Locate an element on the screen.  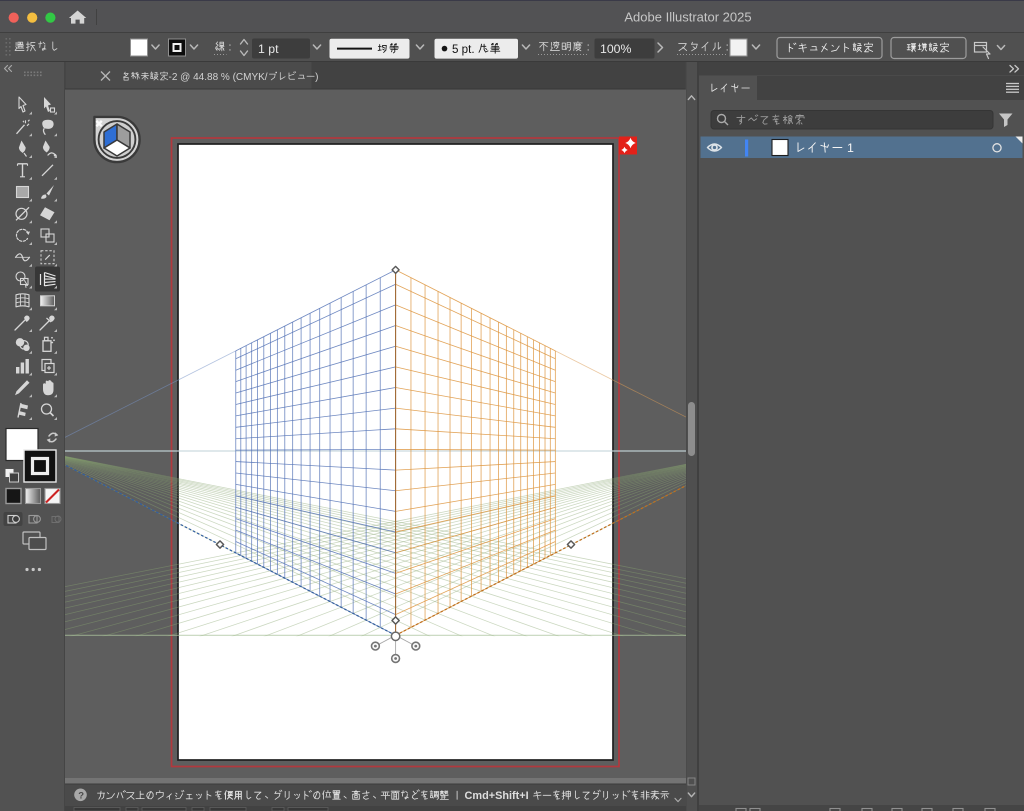
svg-text: -2 @ 44.88 % (CMYK/ is located at coordinates (218, 77).